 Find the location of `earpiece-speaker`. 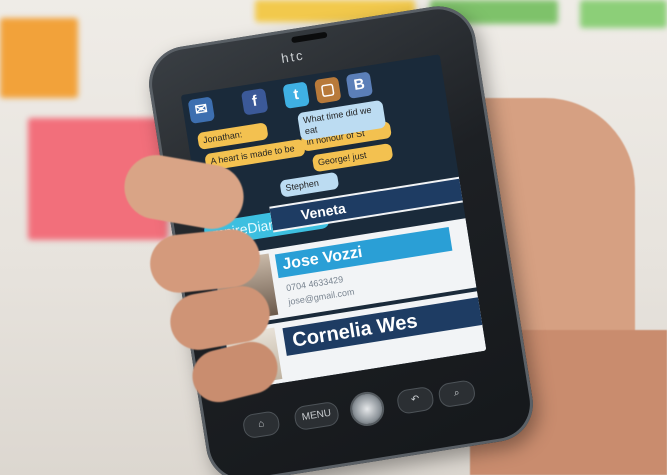

earpiece-speaker is located at coordinates (309, 37).